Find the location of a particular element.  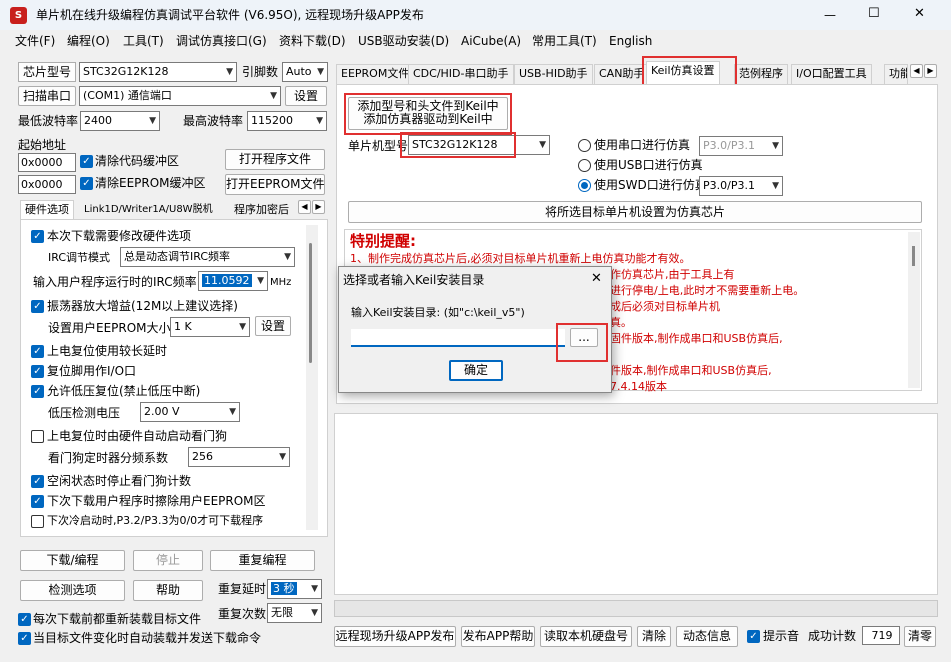

cold-start-checkbox is located at coordinates (37, 521).